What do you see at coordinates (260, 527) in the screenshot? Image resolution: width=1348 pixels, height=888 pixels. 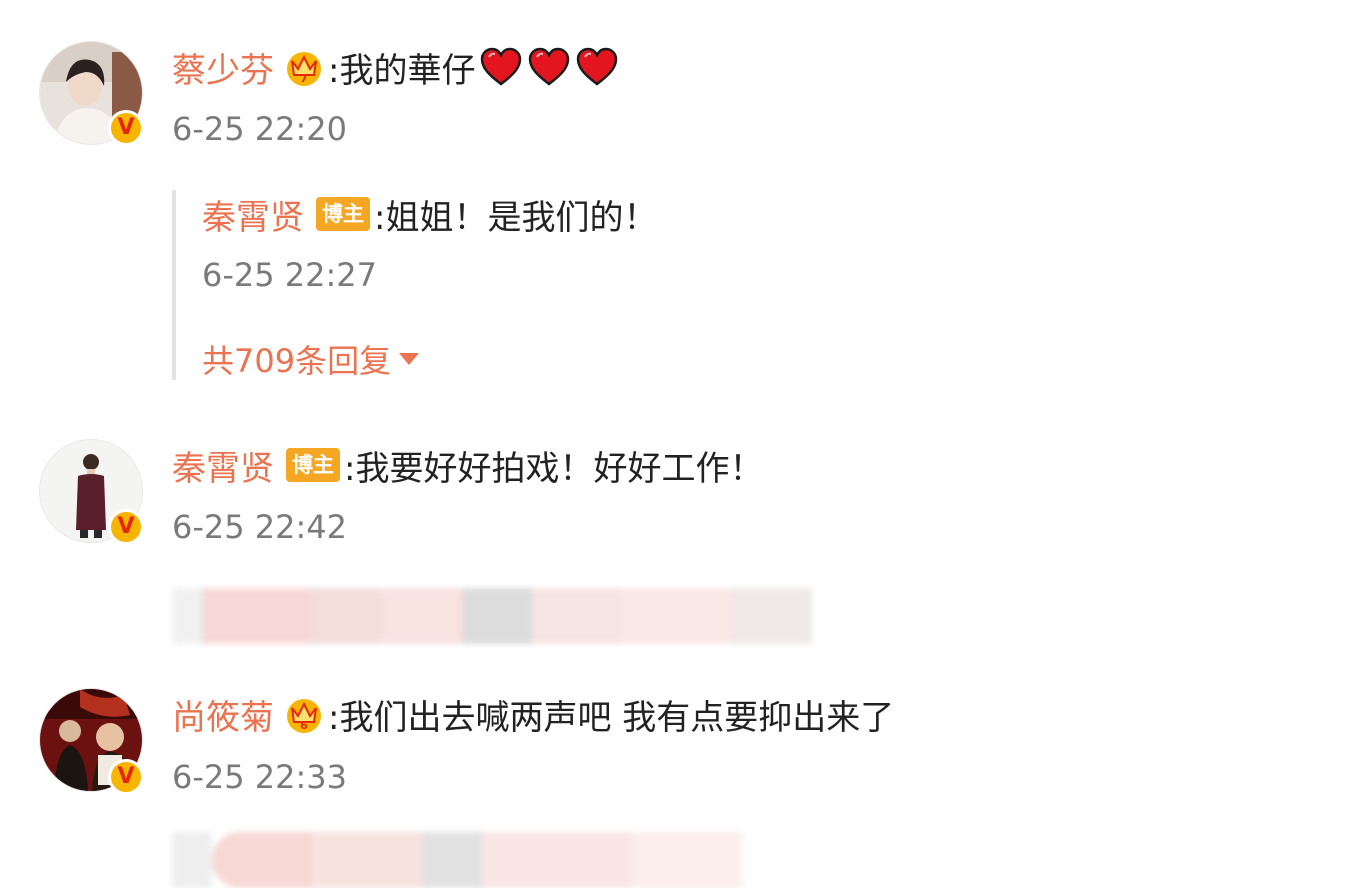 I see `comment-time: 6-25 22:42` at bounding box center [260, 527].